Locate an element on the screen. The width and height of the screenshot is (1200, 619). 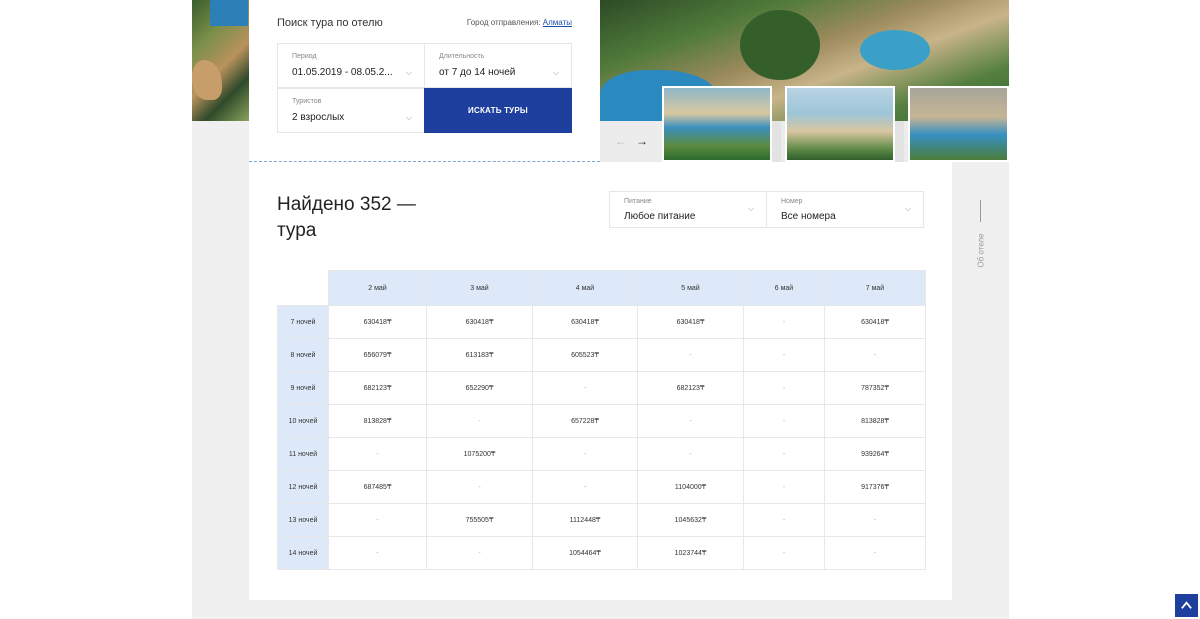
chevron-up-icon is located at coordinates (1186, 605).